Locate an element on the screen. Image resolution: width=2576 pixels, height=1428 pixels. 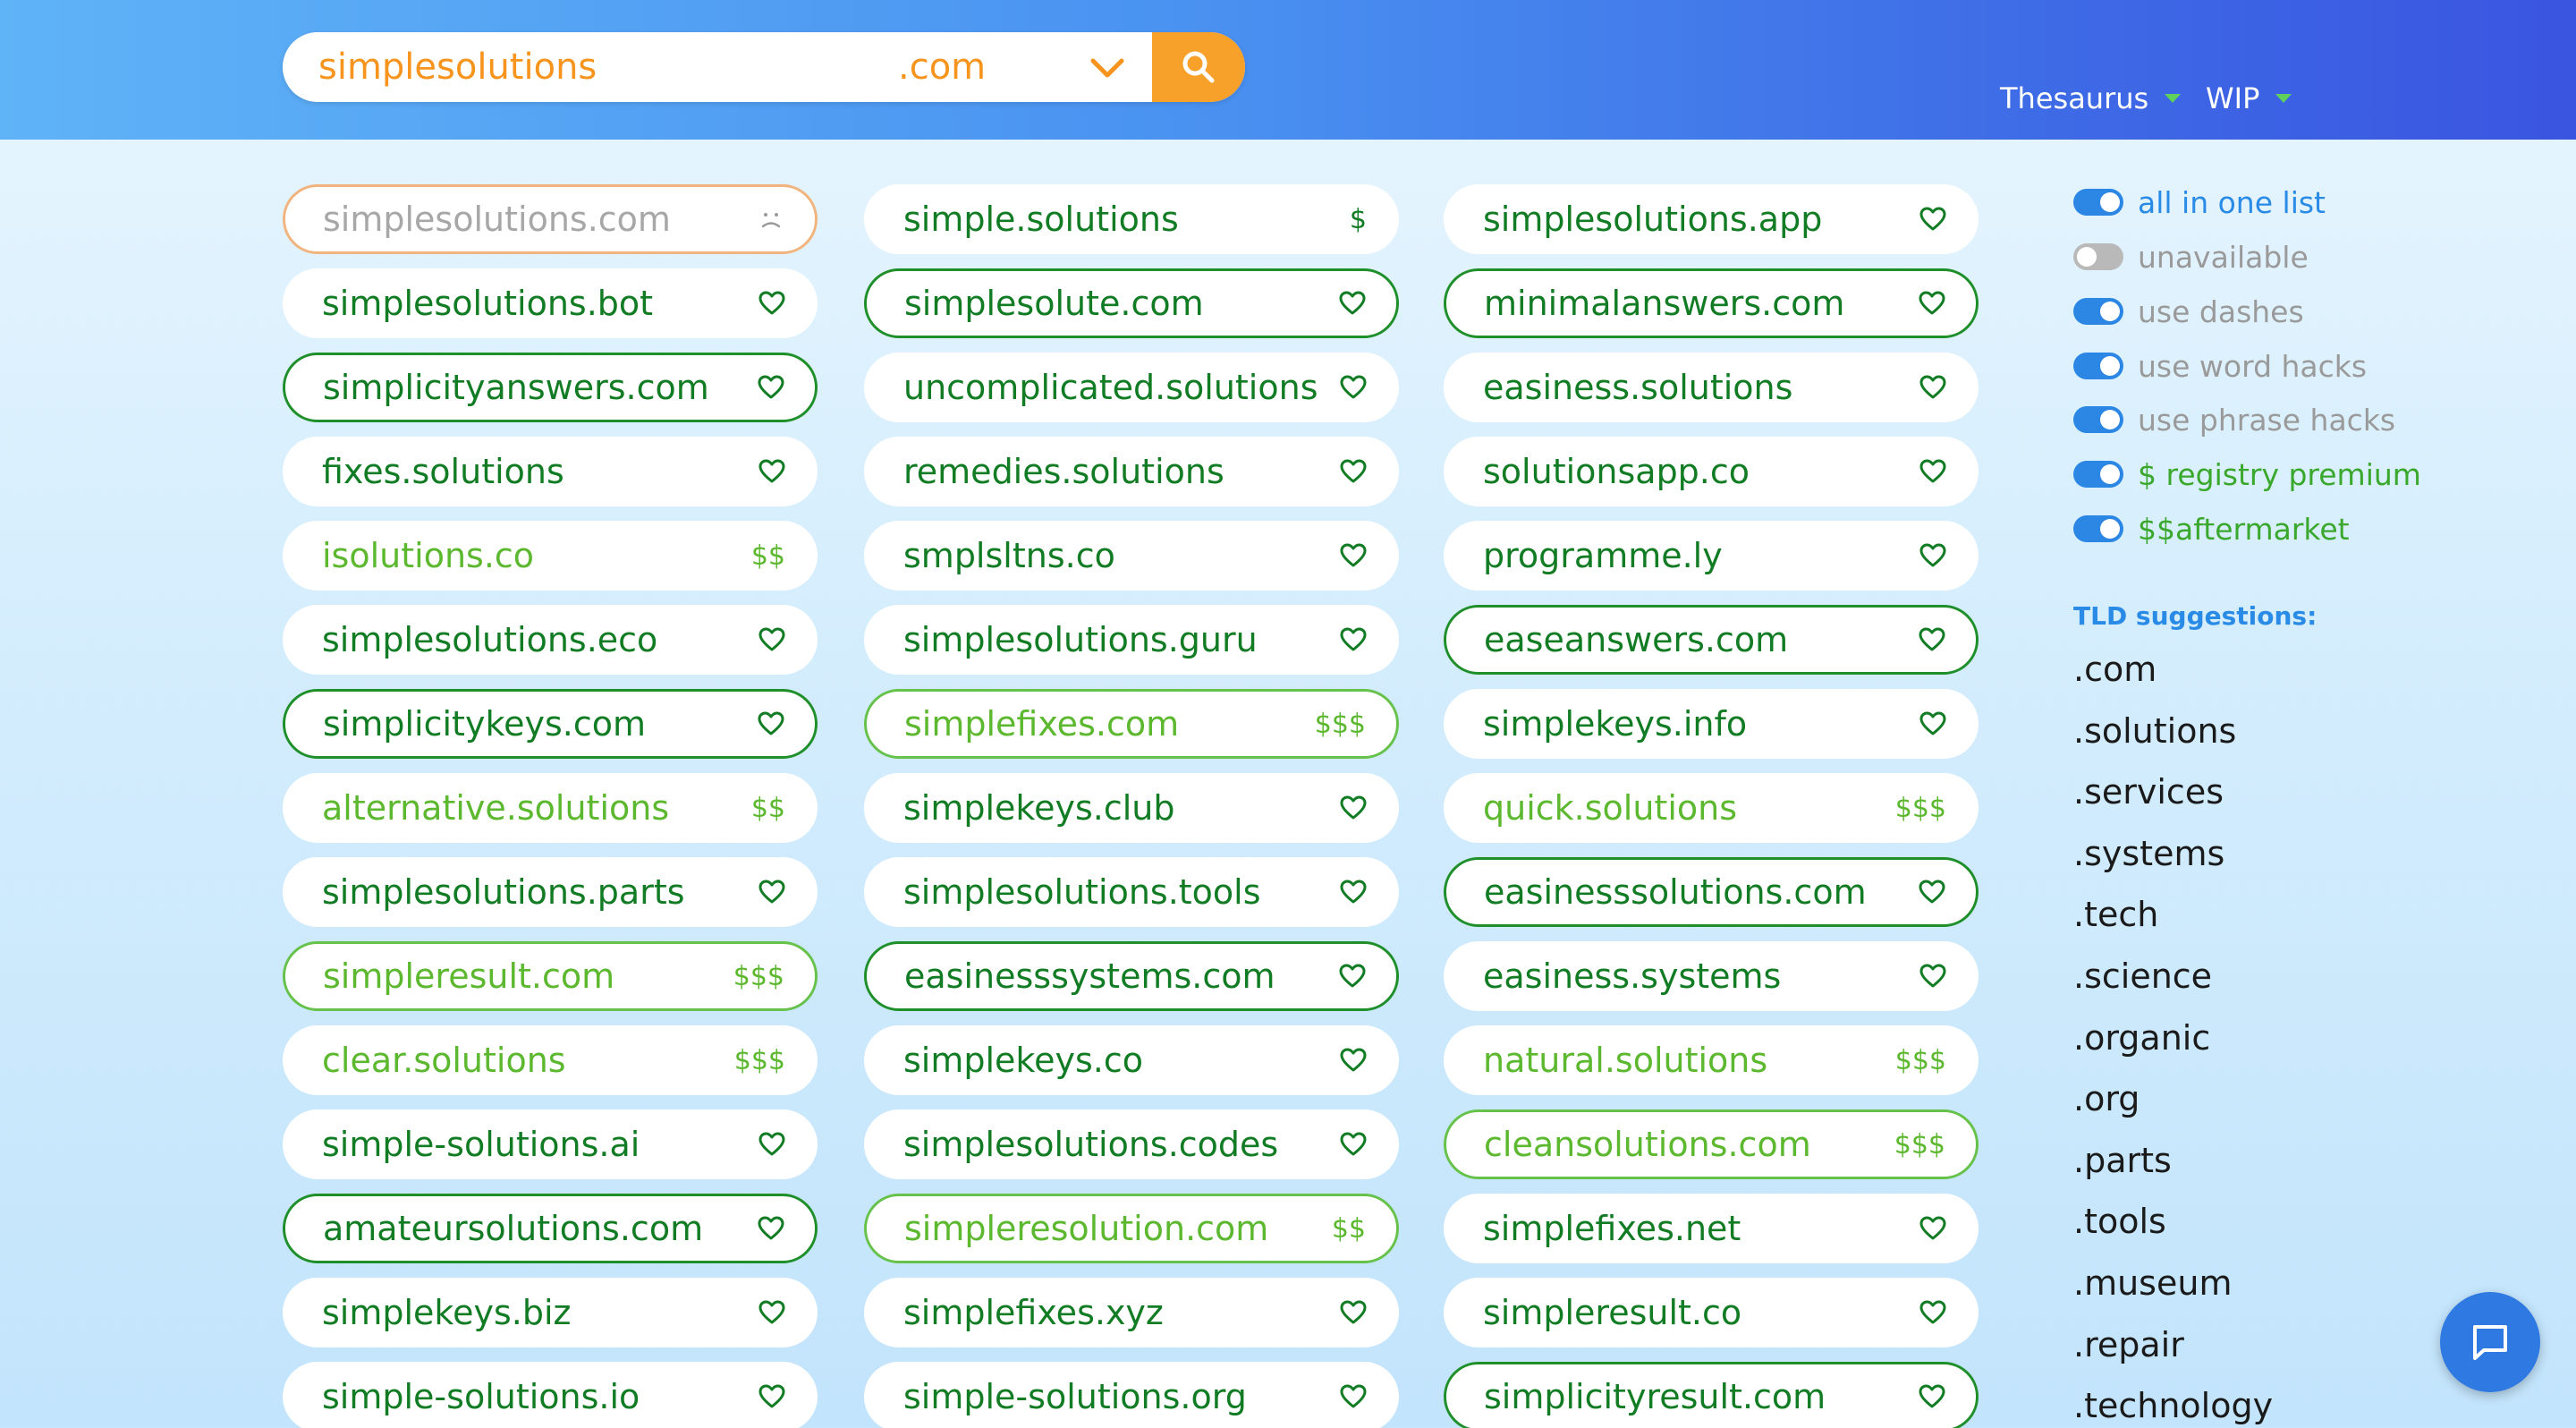
tld-suggestion-item: .systems is located at coordinates (2148, 853).